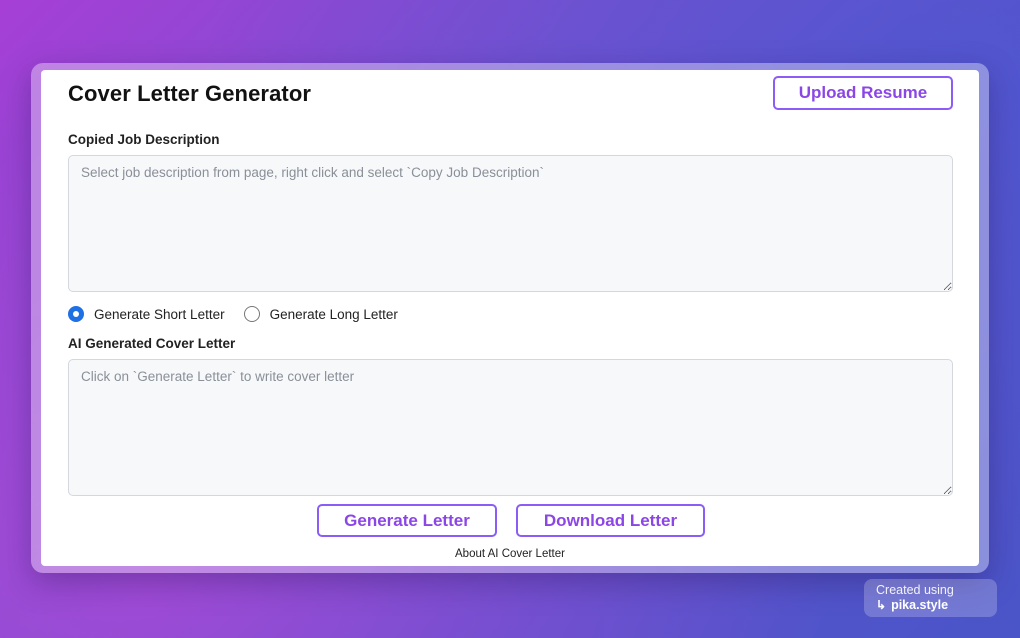 The width and height of the screenshot is (1020, 638). I want to click on return-arrow-icon: ↳, so click(881, 605).